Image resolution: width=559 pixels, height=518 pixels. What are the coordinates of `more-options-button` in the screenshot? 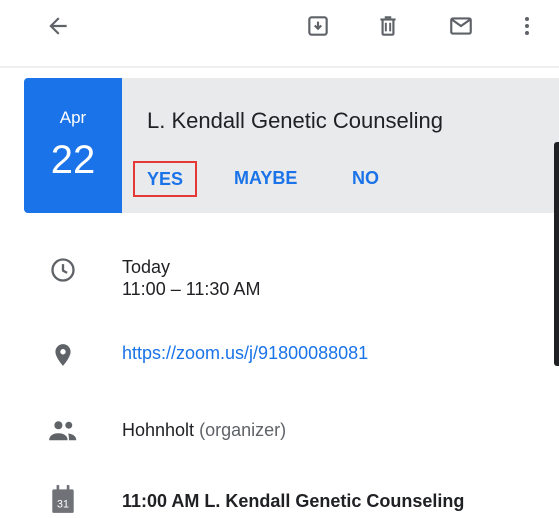 It's located at (527, 26).